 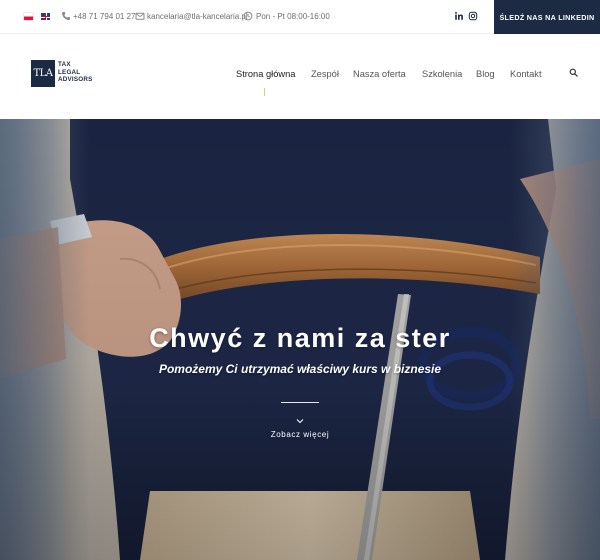 What do you see at coordinates (379, 74) in the screenshot?
I see `nav-item-offer: Nasza oferta` at bounding box center [379, 74].